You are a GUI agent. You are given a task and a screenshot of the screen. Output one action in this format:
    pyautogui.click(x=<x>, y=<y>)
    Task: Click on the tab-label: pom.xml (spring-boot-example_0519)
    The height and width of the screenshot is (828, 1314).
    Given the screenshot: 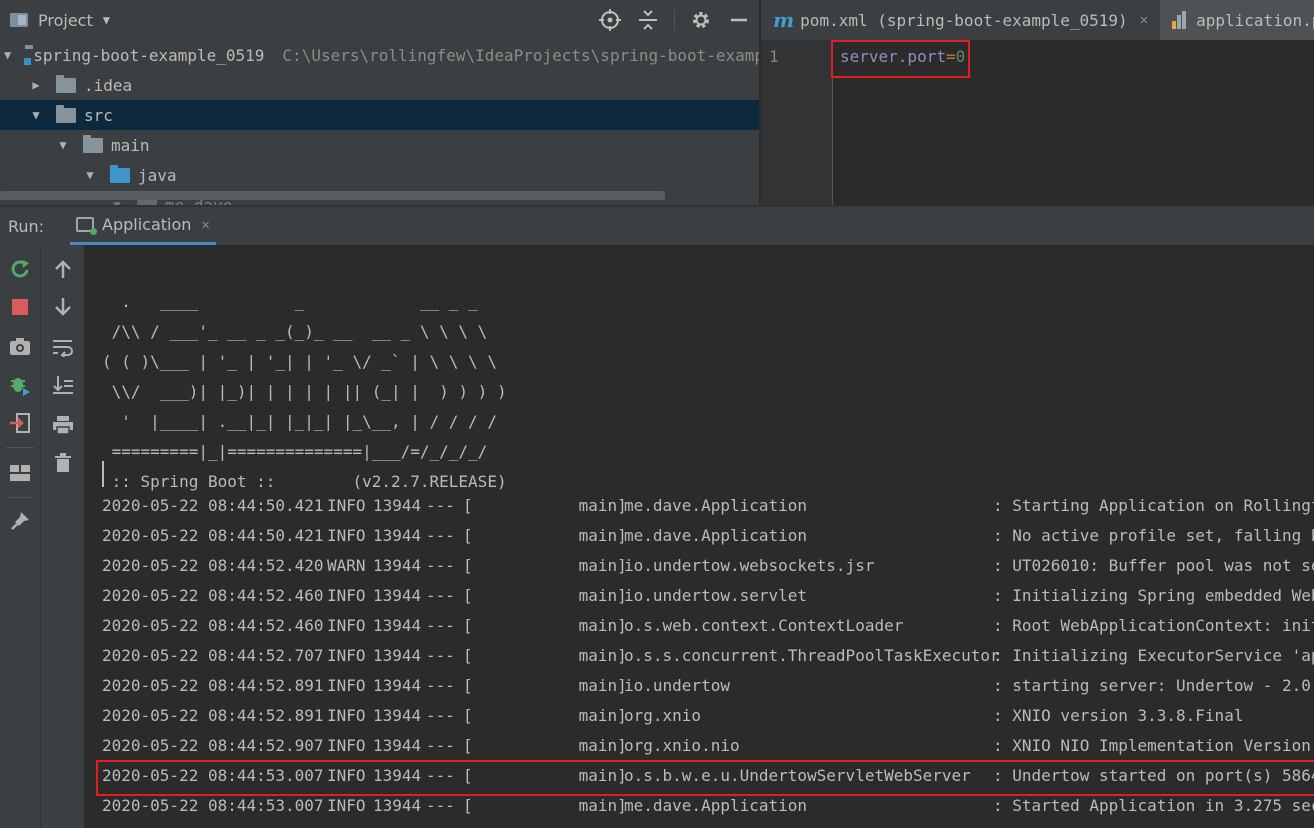 What is the action you would take?
    pyautogui.click(x=964, y=20)
    